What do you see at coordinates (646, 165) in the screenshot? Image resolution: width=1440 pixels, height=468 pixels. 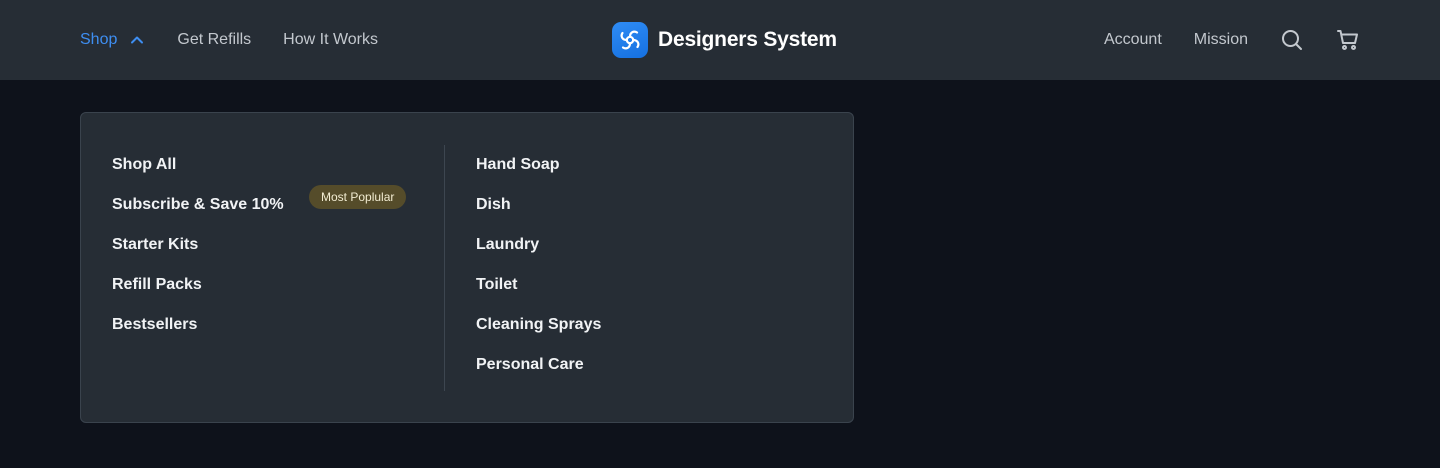 I see `menu-item-hand-soap: Hand Soap` at bounding box center [646, 165].